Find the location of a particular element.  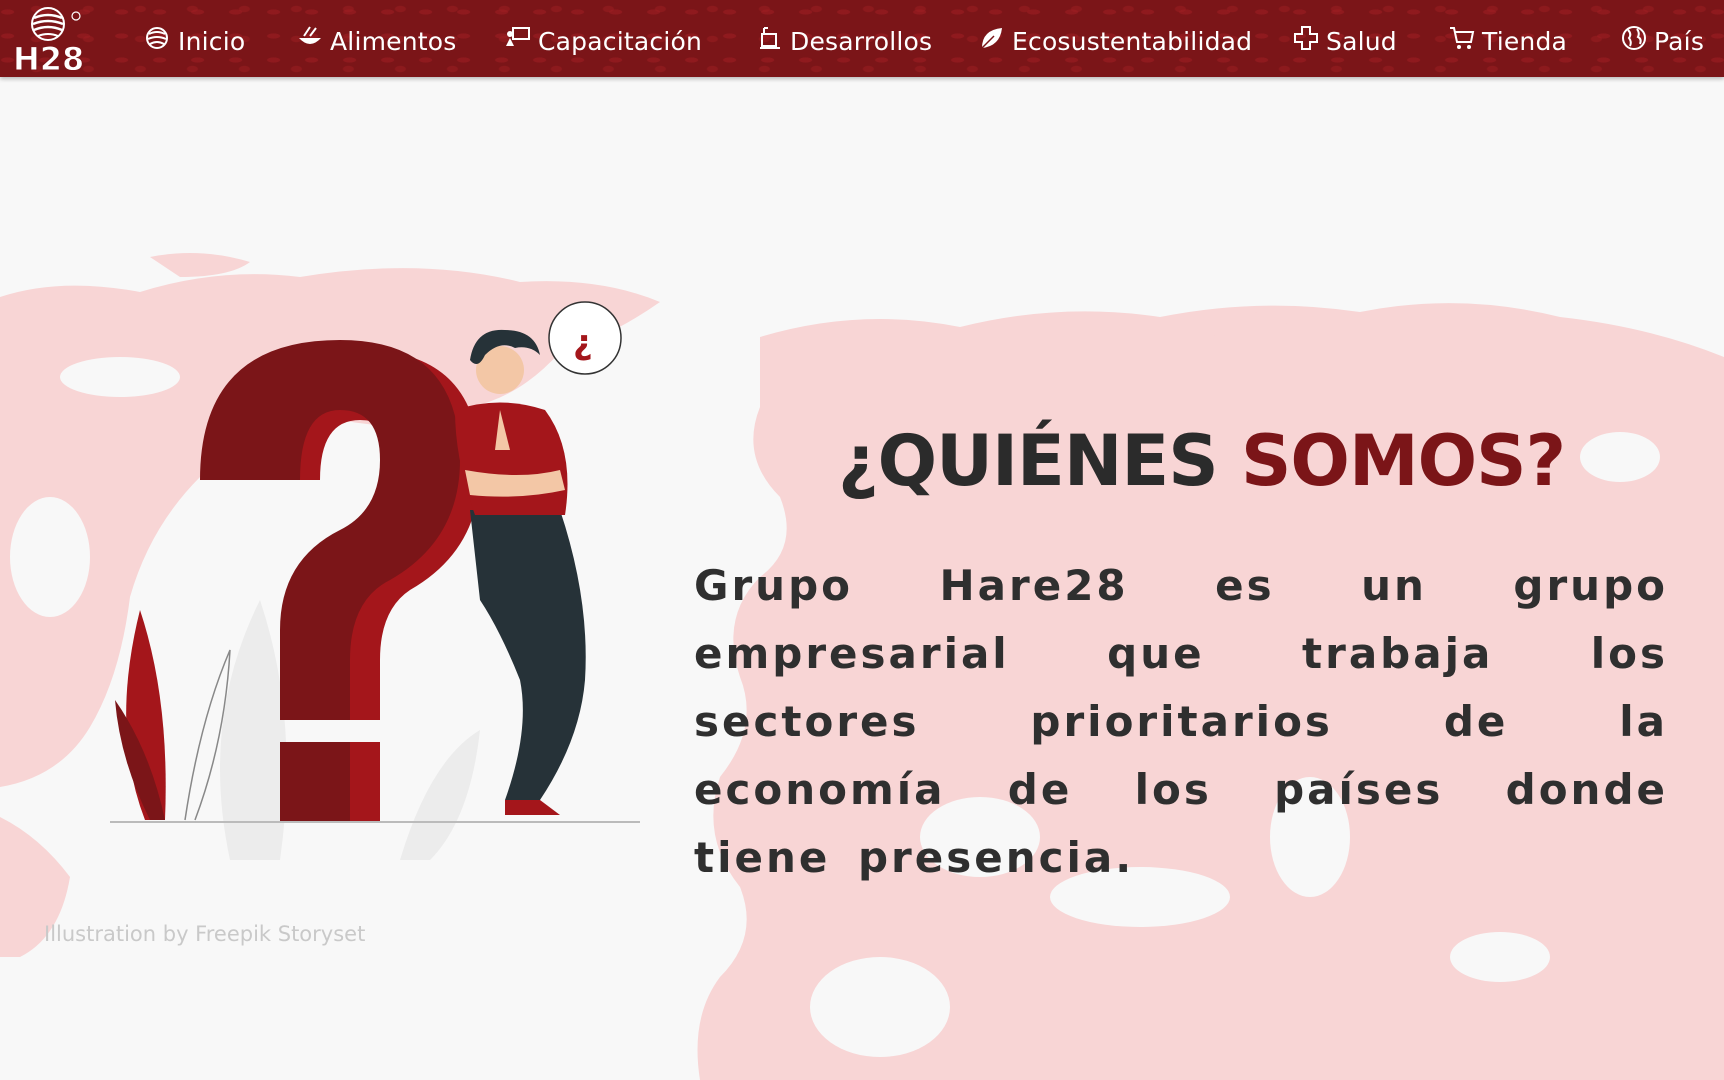

illustration-credit: Illustration by Freepik Storyset is located at coordinates (205, 934).